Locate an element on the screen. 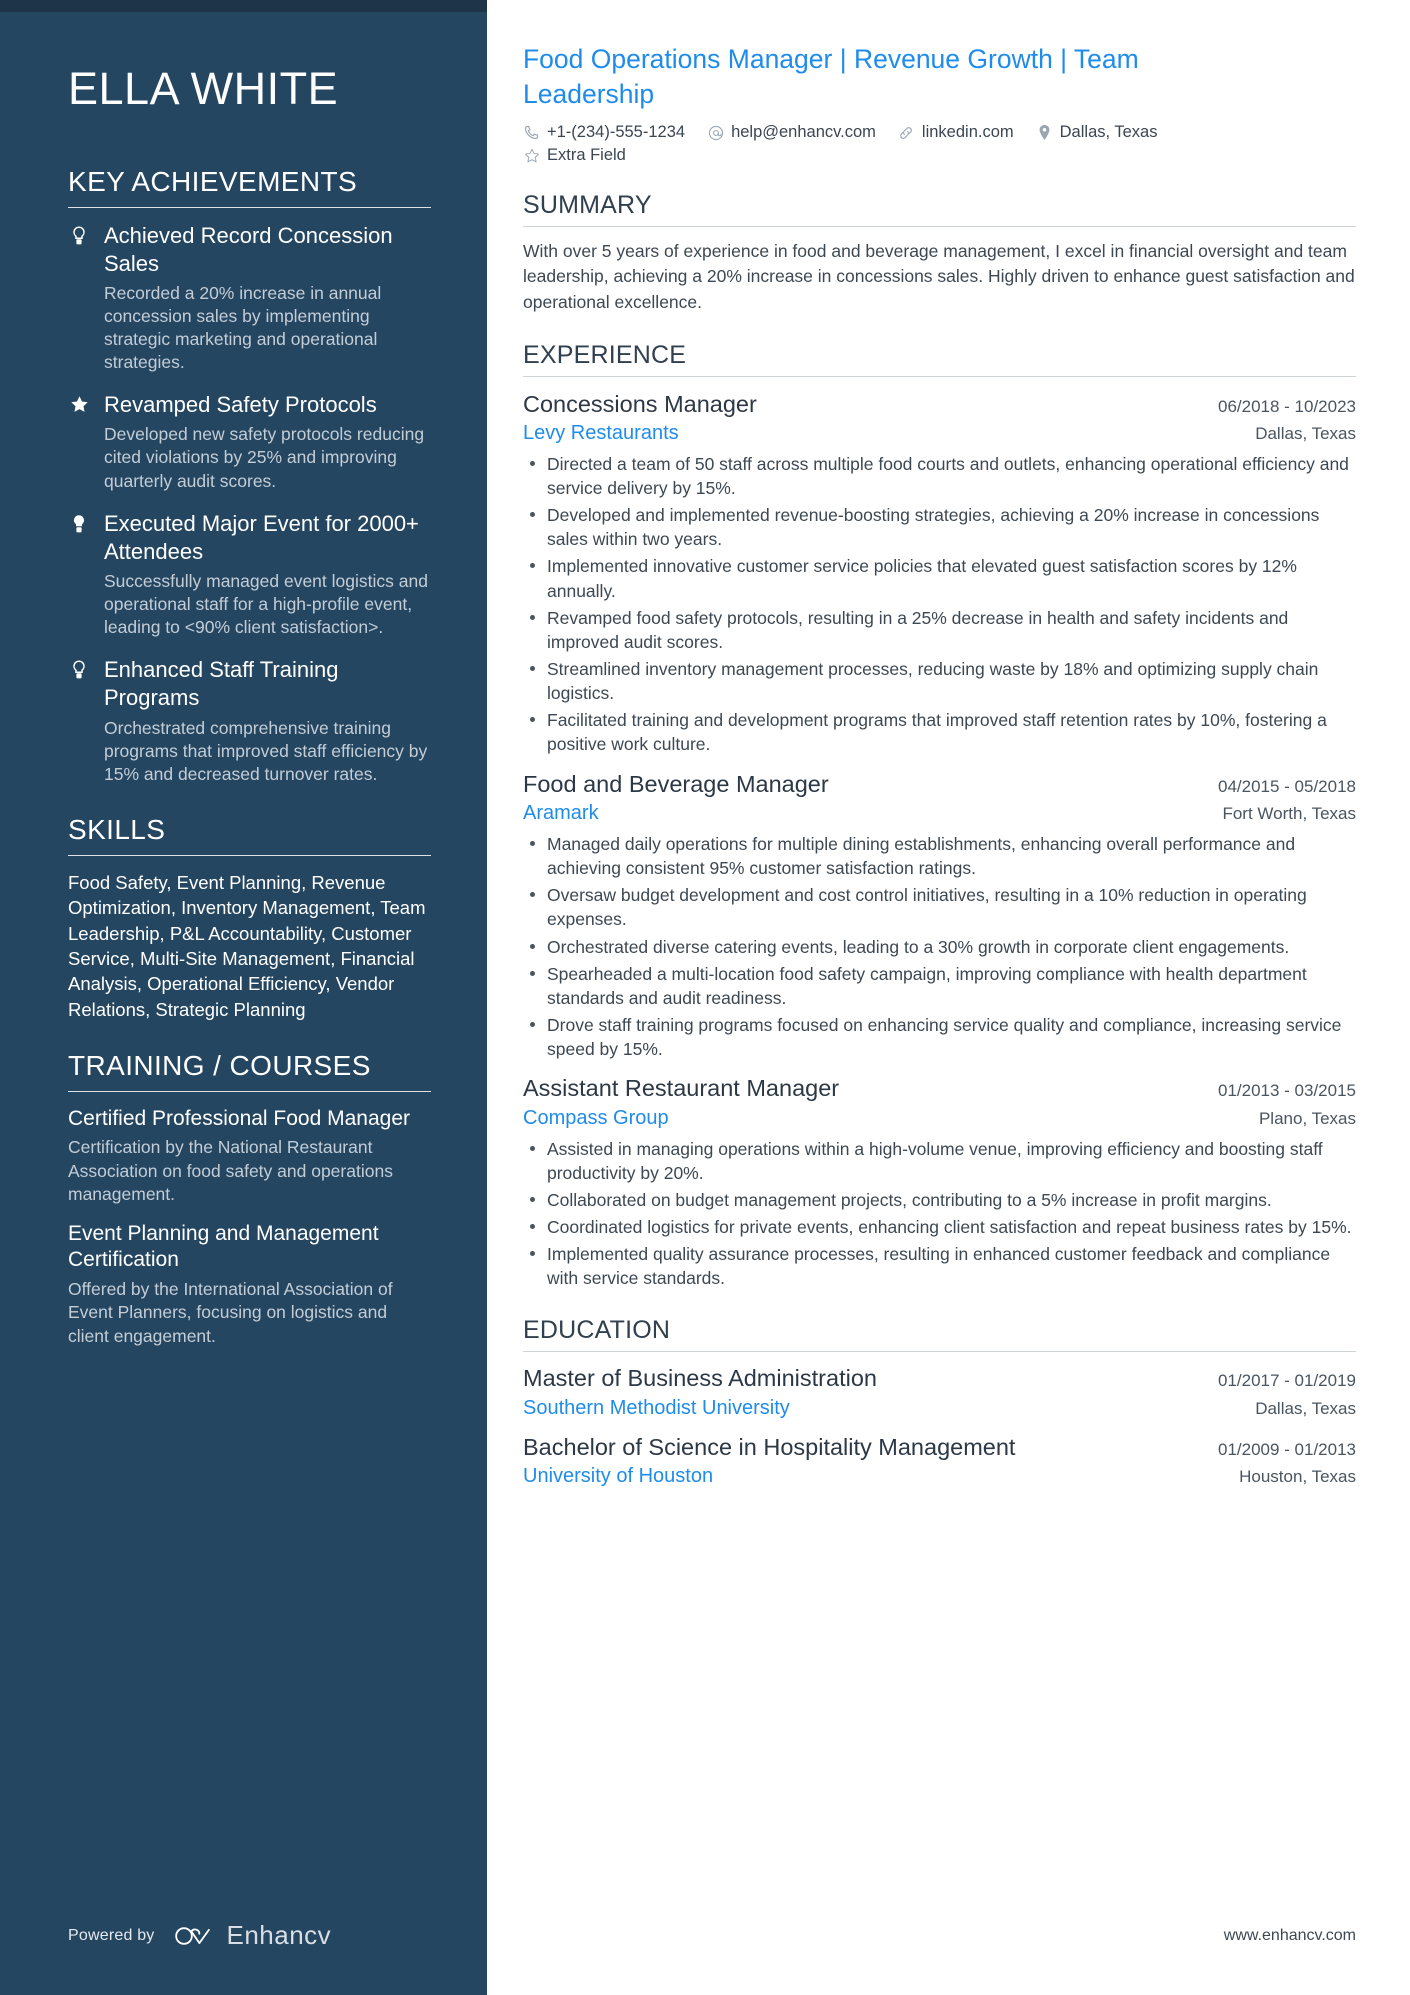 Image resolution: width=1410 pixels, height=1995 pixels. contact-location: Dallas, Texas is located at coordinates (1097, 132).